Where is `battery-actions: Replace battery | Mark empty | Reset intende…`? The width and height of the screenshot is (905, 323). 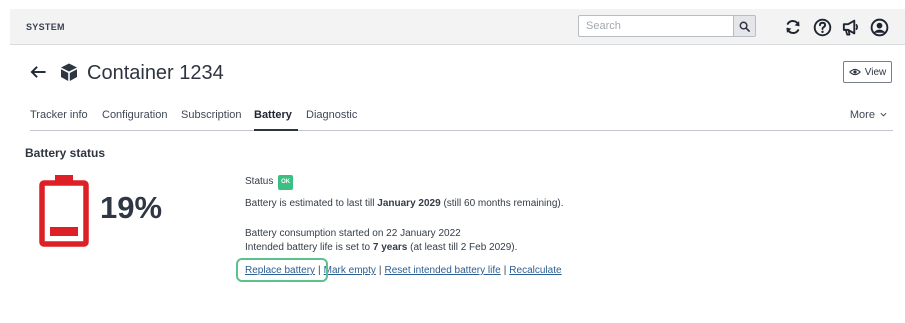
battery-actions: Replace battery | Mark empty | Reset intende… is located at coordinates (403, 270).